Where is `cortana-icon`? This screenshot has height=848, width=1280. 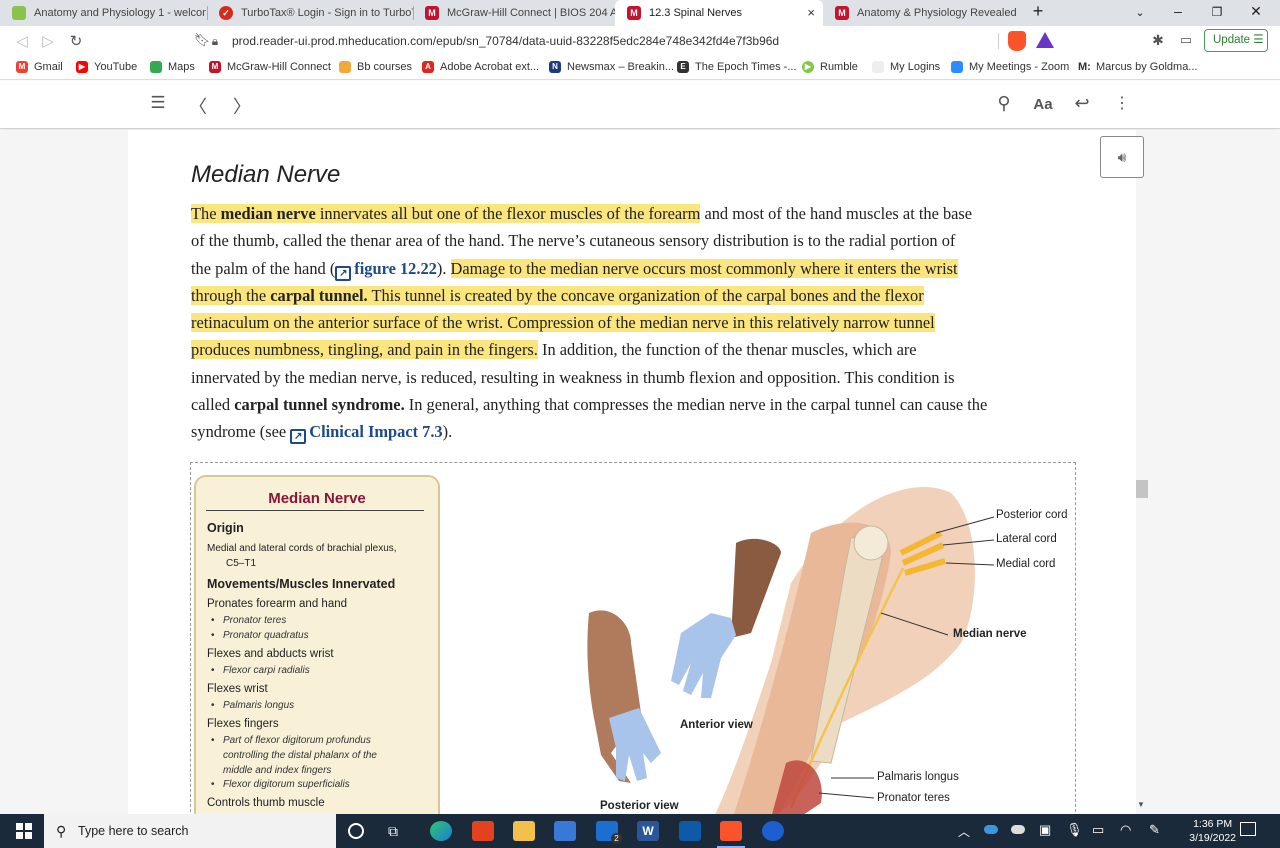
cortana-icon is located at coordinates (356, 831).